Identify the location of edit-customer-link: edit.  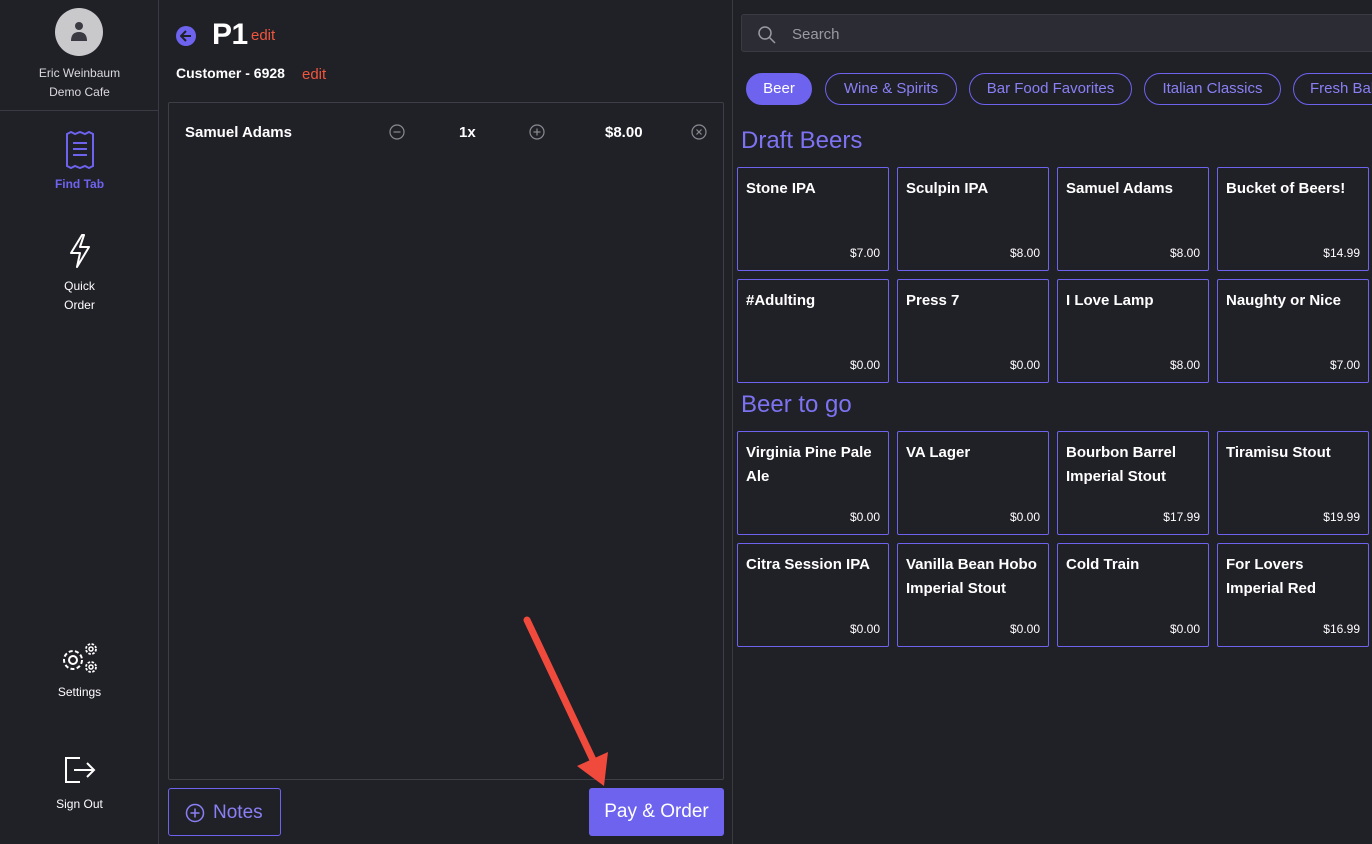
(314, 74).